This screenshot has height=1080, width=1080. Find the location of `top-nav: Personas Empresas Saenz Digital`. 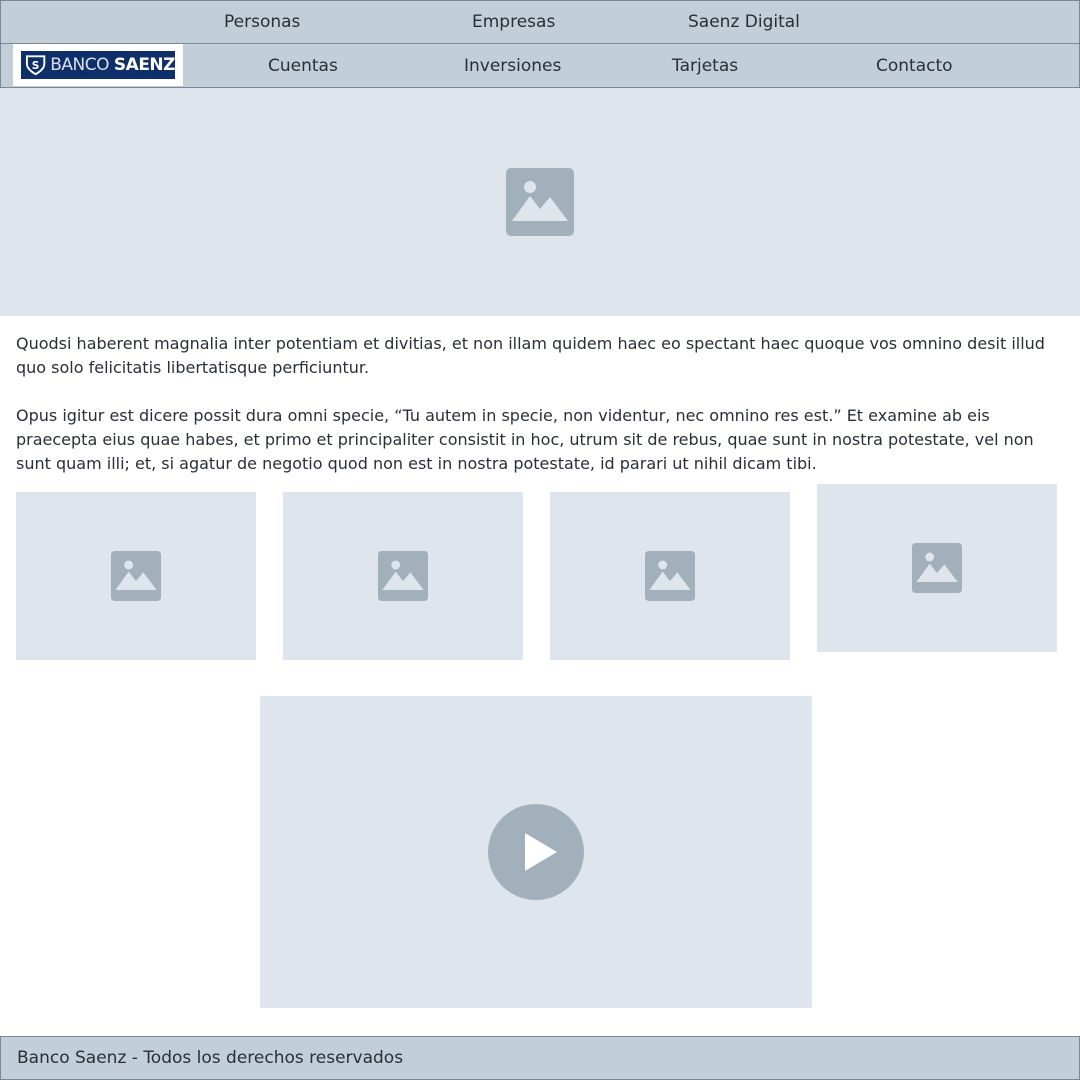

top-nav: Personas Empresas Saenz Digital is located at coordinates (540, 22).